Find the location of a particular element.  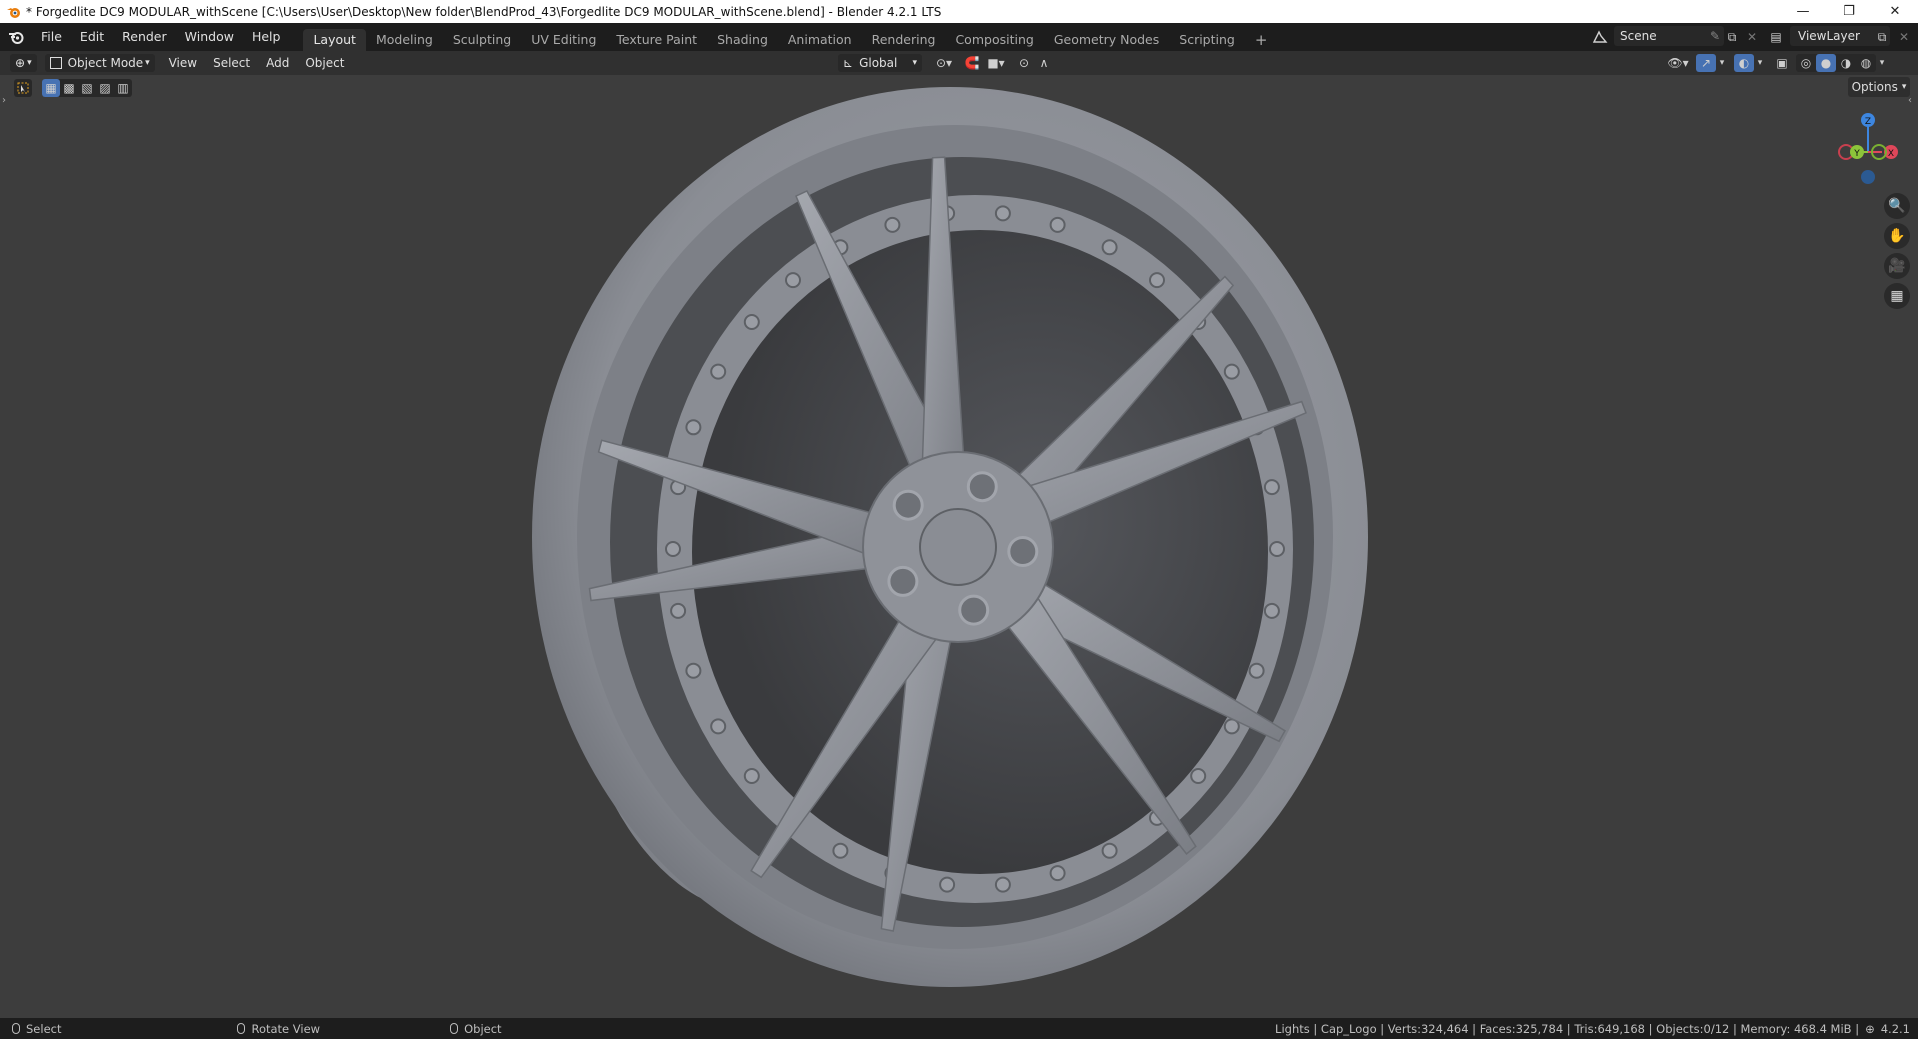

select-tool-icon is located at coordinates (23, 88).